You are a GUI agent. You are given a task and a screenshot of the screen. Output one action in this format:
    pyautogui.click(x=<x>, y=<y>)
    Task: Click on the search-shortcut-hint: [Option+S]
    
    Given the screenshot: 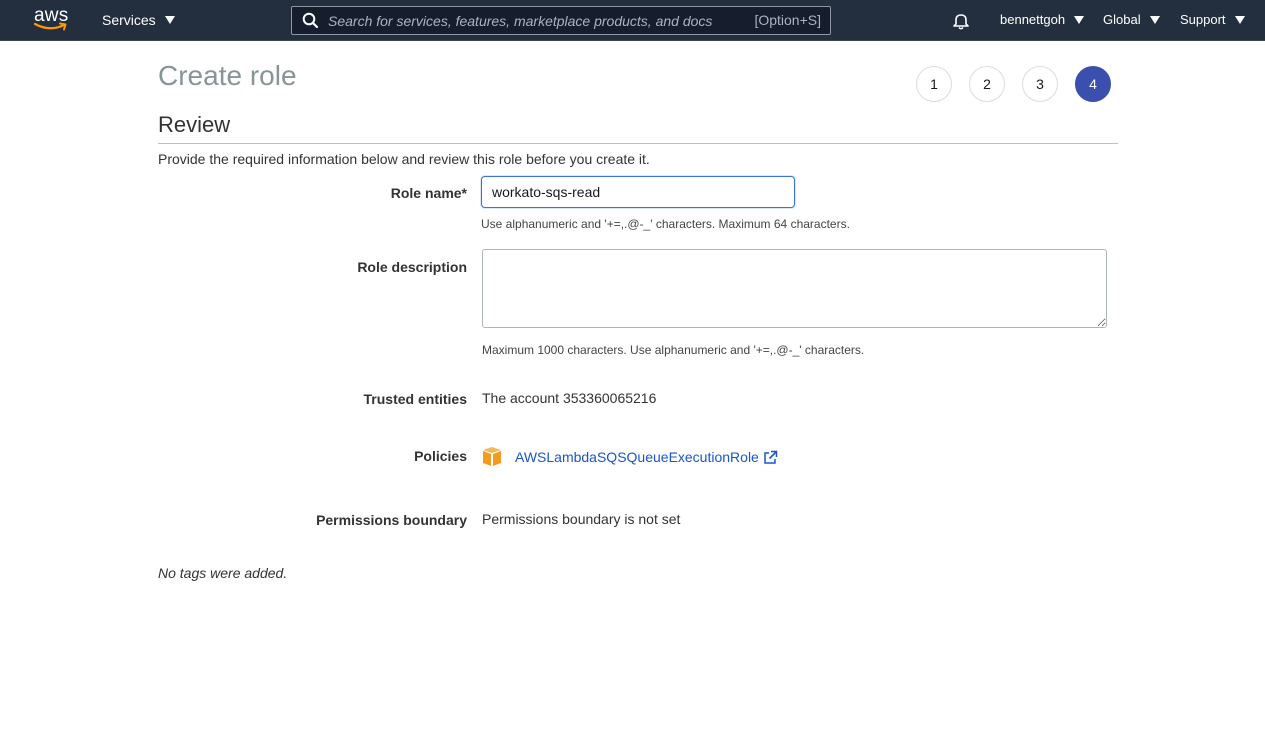 What is the action you would take?
    pyautogui.click(x=787, y=20)
    